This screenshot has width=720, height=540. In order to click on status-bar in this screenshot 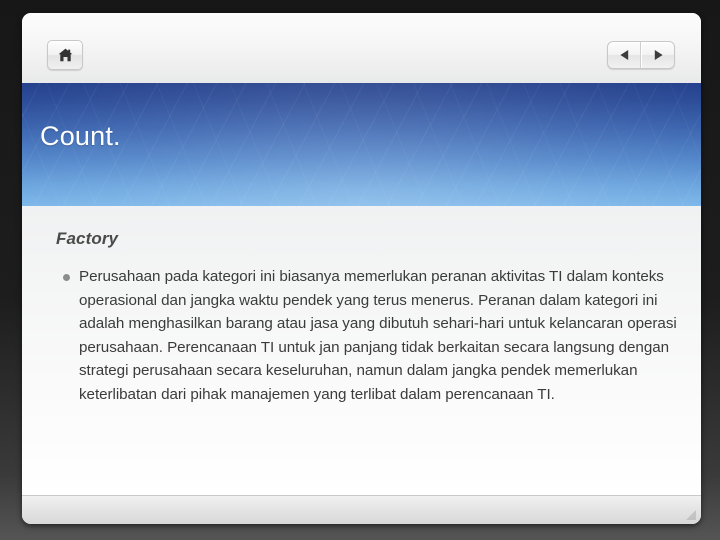, I will do `click(361, 509)`.